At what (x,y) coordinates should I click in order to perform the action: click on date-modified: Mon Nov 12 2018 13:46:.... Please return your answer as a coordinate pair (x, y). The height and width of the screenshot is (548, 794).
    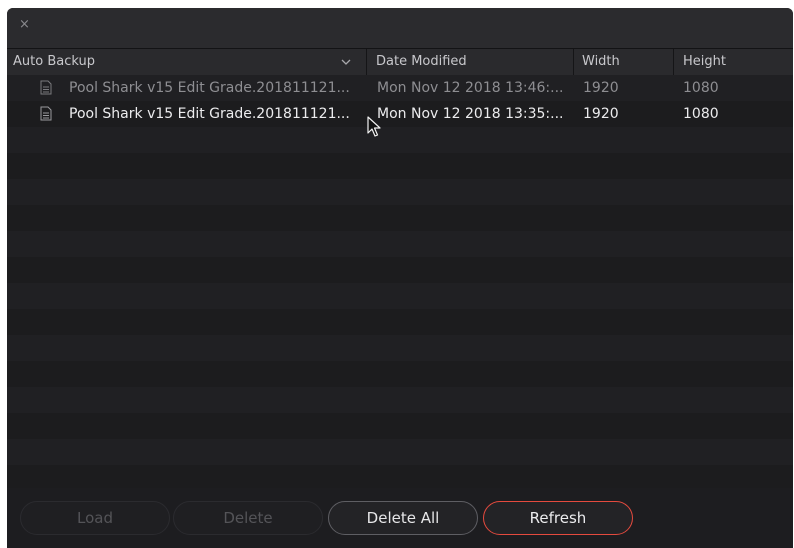
    Looking at the image, I should click on (470, 88).